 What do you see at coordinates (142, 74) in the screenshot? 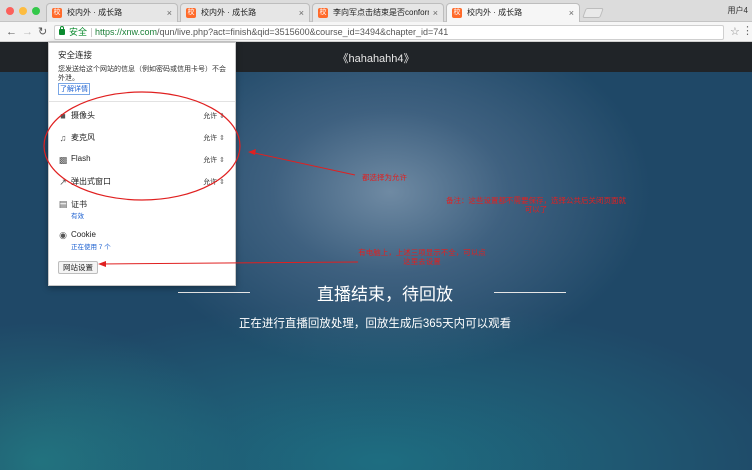
I see `popup-description: 您发送给这个网站的信息（例如密码或信用卡号）不会外泄。` at bounding box center [142, 74].